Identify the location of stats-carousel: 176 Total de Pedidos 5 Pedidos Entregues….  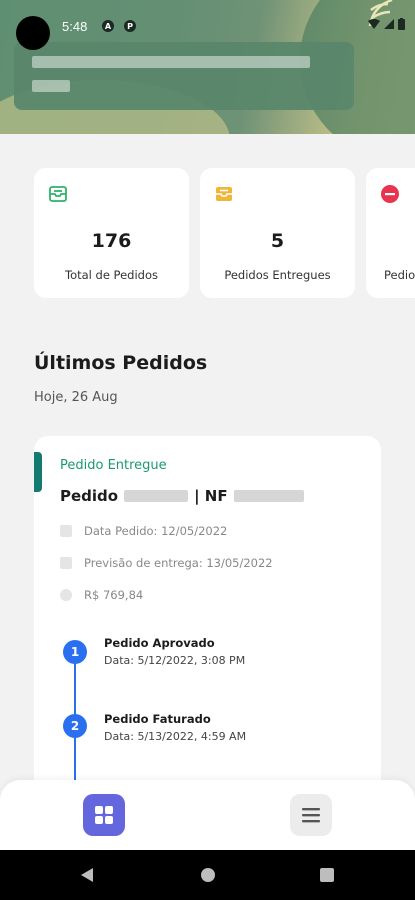
(224, 233).